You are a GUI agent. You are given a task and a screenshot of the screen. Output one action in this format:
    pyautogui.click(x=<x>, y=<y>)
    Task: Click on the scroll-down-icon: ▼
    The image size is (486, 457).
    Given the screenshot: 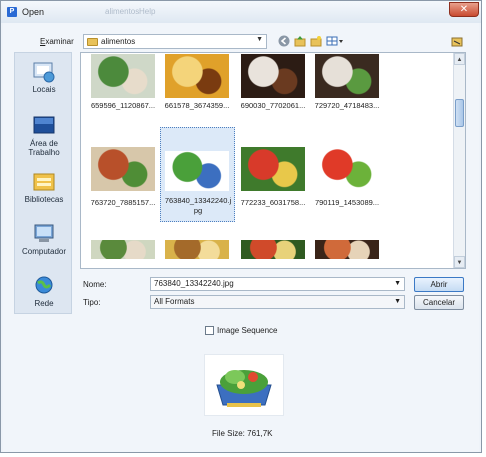 What is the action you would take?
    pyautogui.click(x=459, y=262)
    